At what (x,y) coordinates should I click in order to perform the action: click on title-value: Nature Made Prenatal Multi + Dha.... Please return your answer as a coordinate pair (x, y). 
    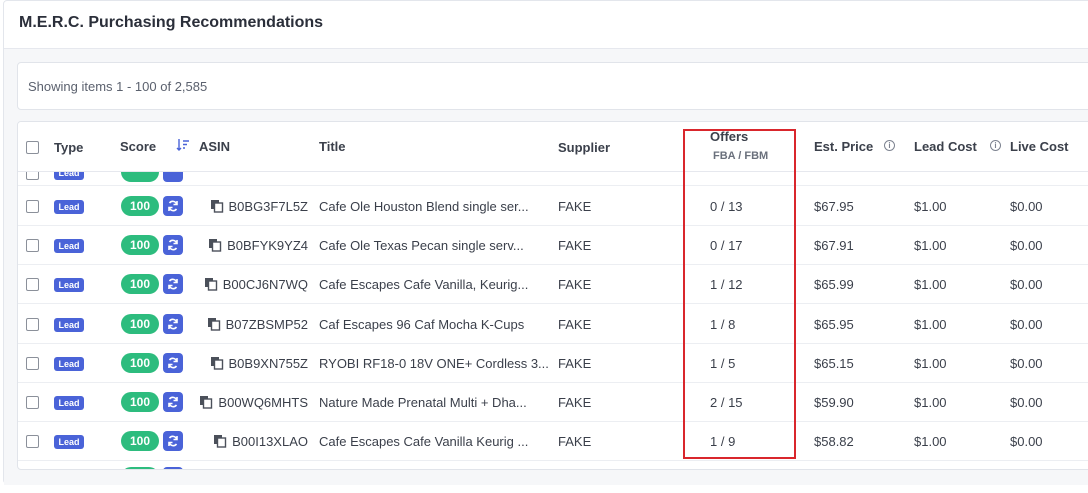
    Looking at the image, I should click on (423, 402).